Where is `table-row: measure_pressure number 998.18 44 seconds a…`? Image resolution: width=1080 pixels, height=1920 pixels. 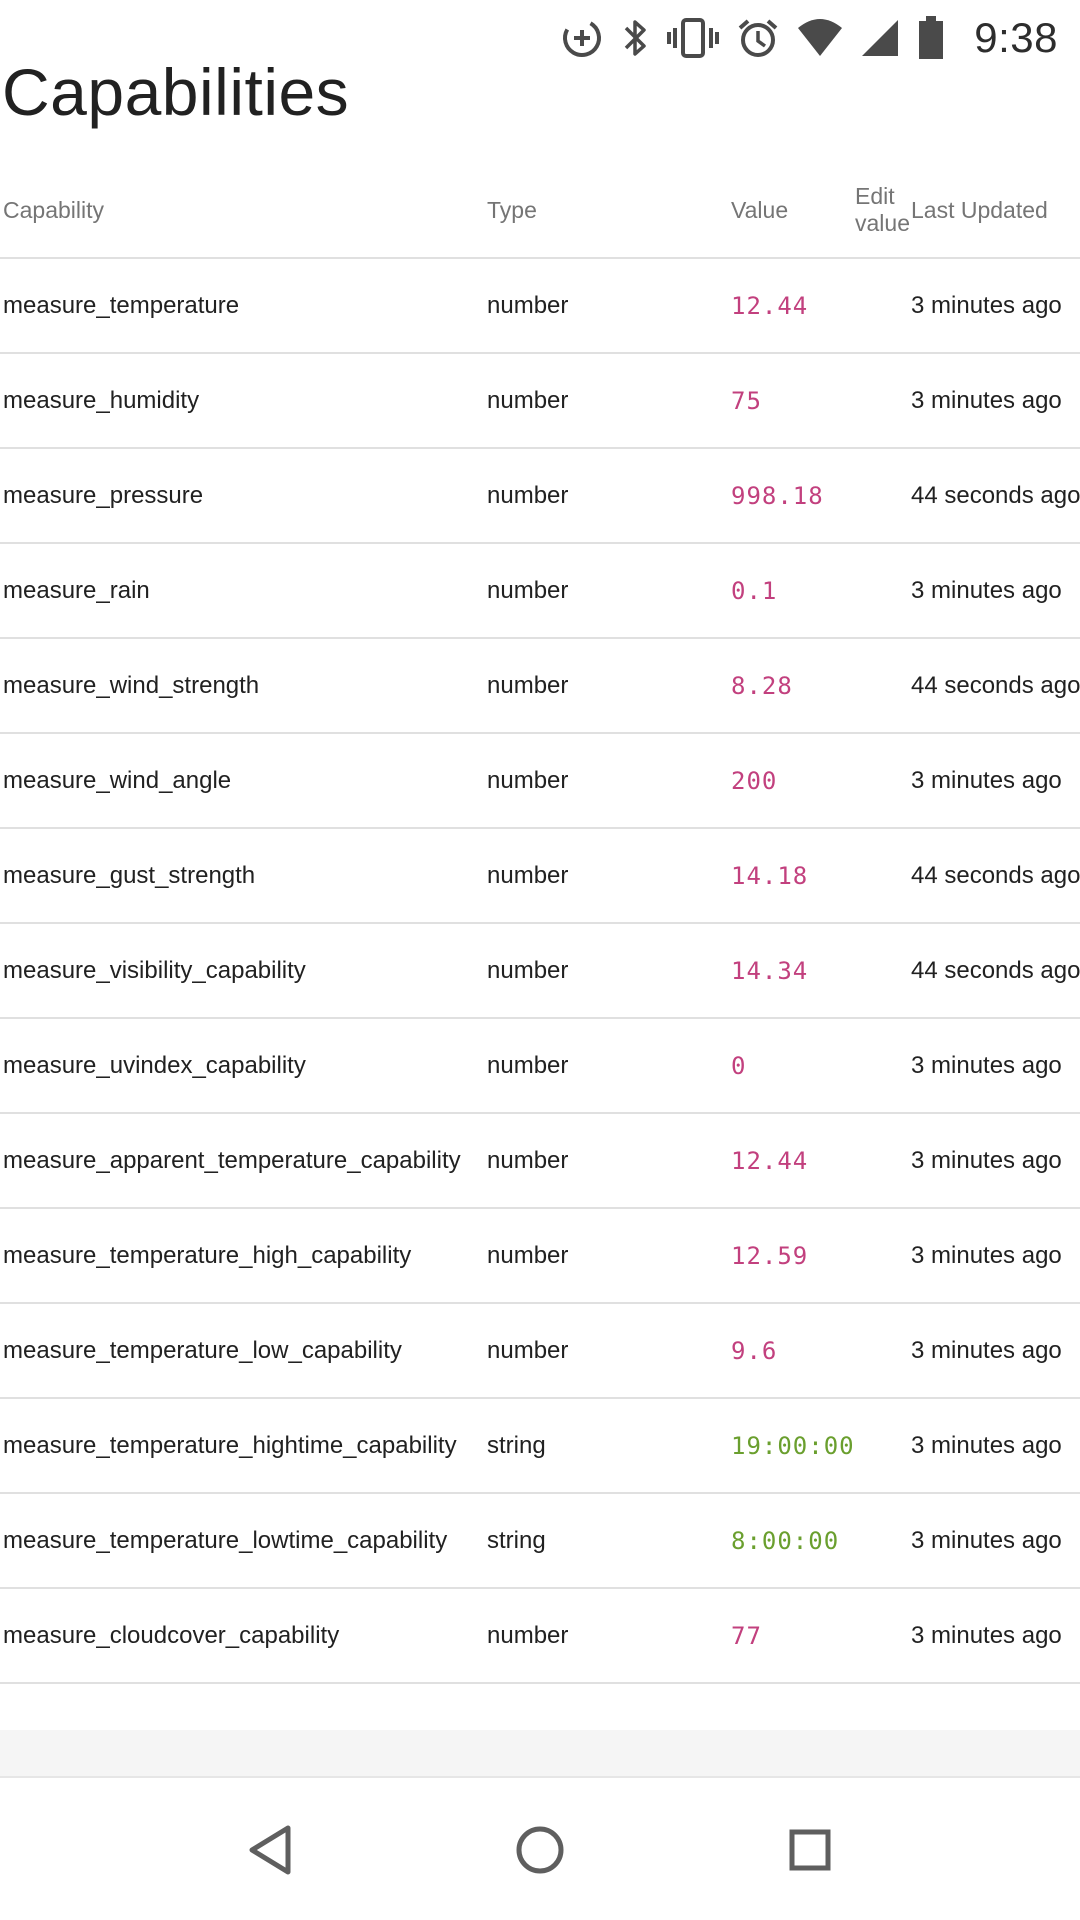 table-row: measure_pressure number 998.18 44 seconds a… is located at coordinates (540, 496).